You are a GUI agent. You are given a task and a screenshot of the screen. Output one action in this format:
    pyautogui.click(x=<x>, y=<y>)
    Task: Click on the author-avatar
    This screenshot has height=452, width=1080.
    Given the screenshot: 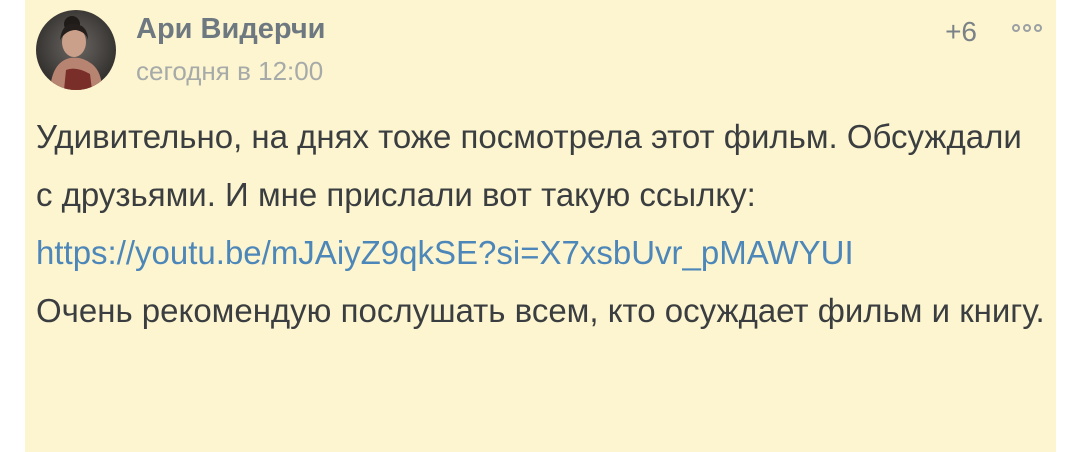 What is the action you would take?
    pyautogui.click(x=76, y=50)
    